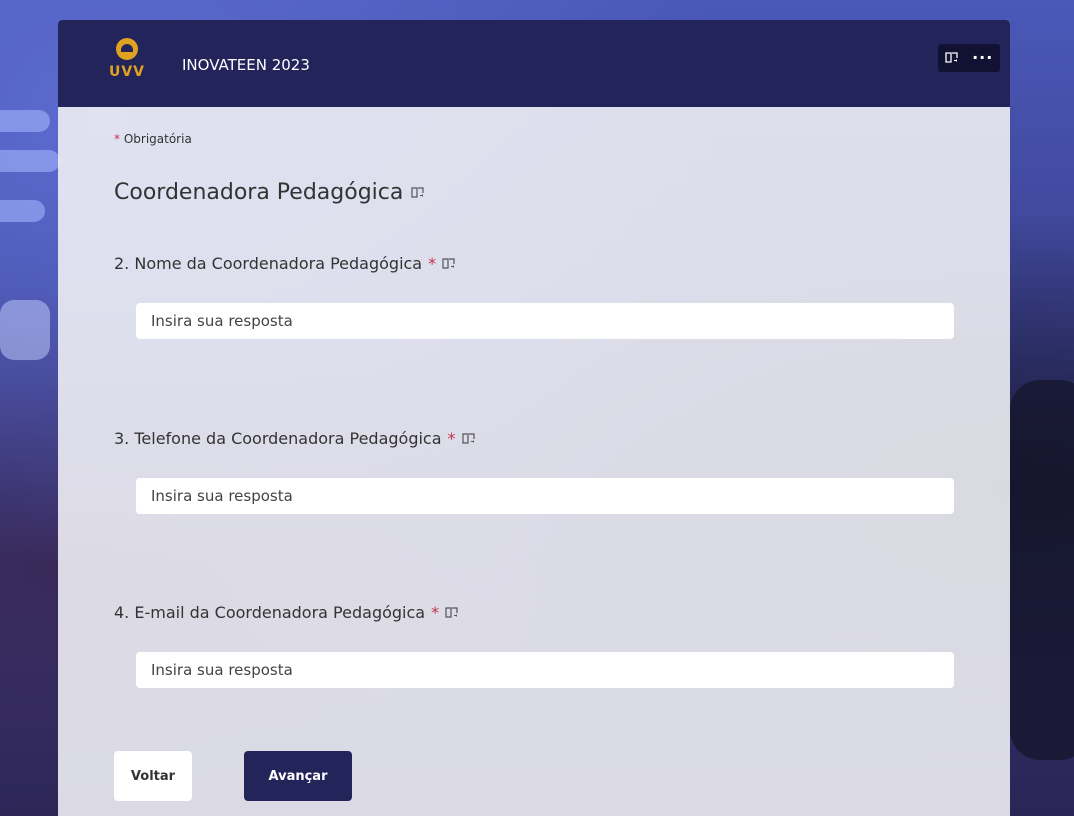 Image resolution: width=1074 pixels, height=816 pixels. I want to click on question-3-label: 3. Telefone da Coordenadora Pedagógica *, so click(295, 438).